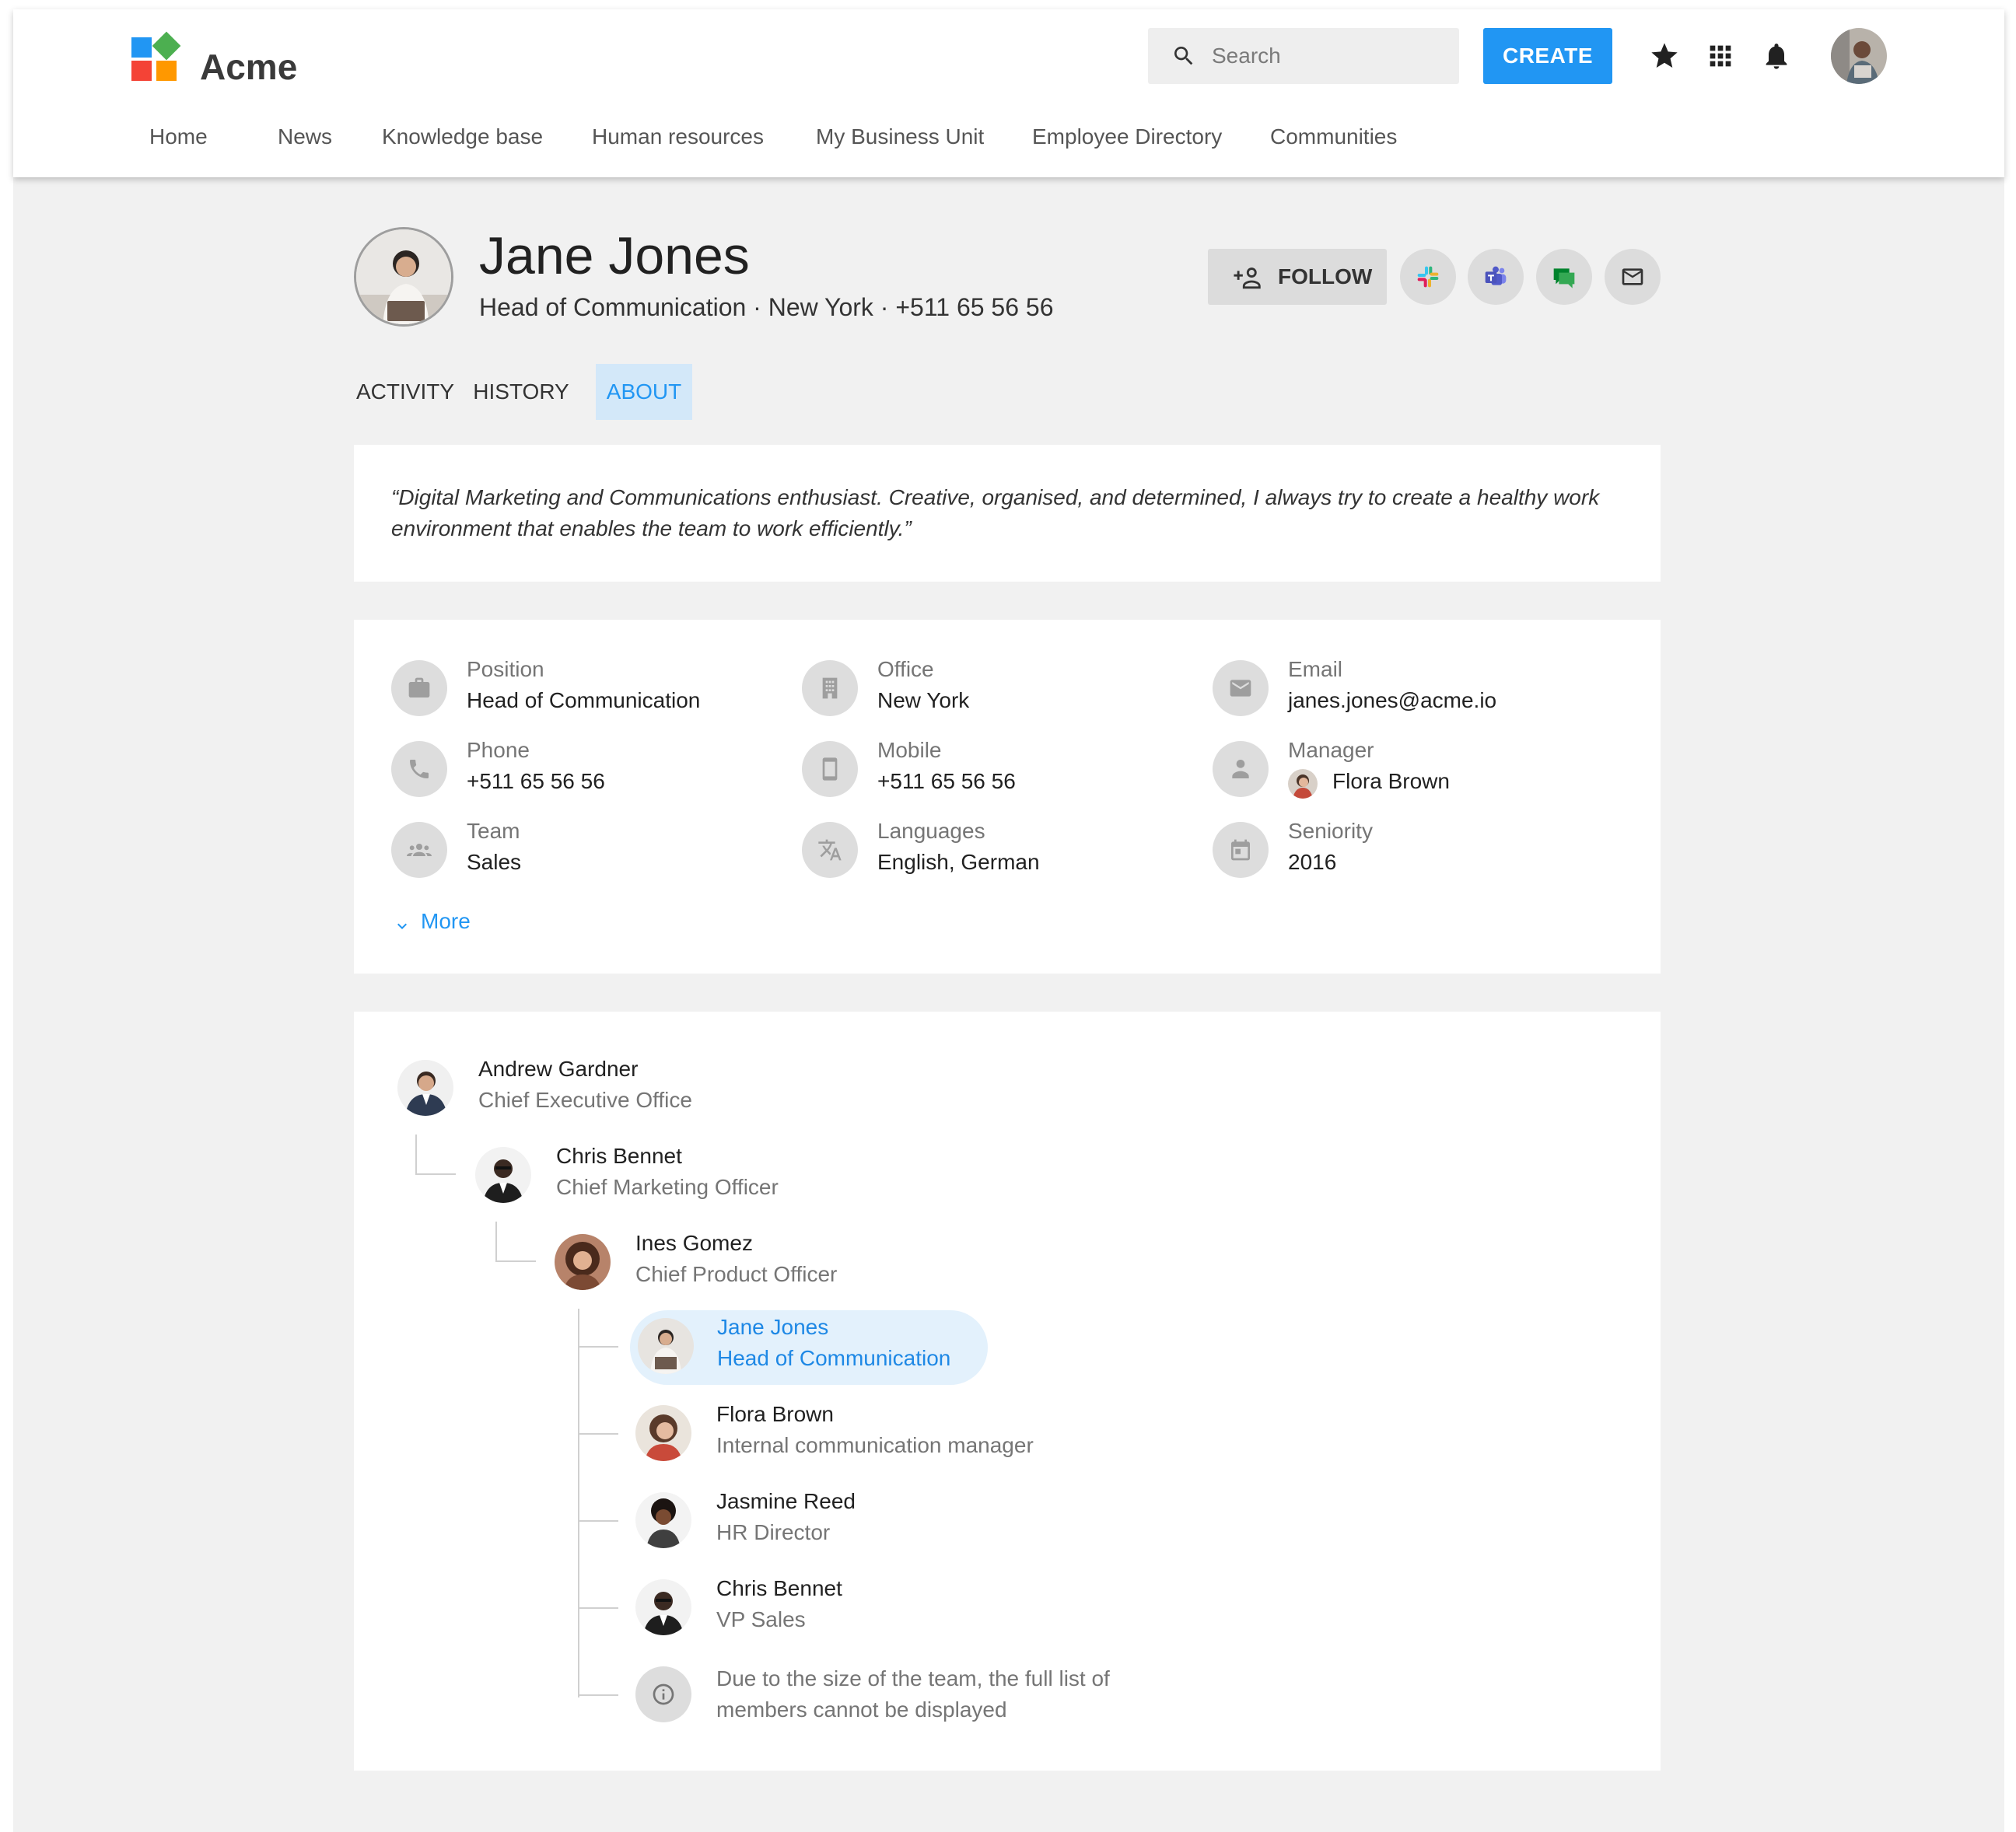 The width and height of the screenshot is (2016, 1832). What do you see at coordinates (869, 1609) in the screenshot?
I see `org-node: Chris Bennet VP Sales` at bounding box center [869, 1609].